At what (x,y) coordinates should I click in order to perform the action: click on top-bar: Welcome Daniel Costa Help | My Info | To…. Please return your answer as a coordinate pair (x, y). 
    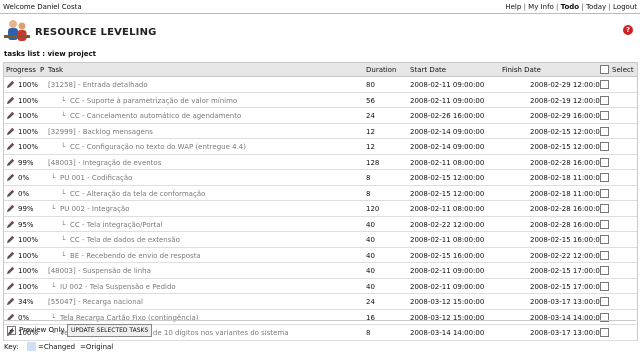
    Looking at the image, I should click on (320, 6).